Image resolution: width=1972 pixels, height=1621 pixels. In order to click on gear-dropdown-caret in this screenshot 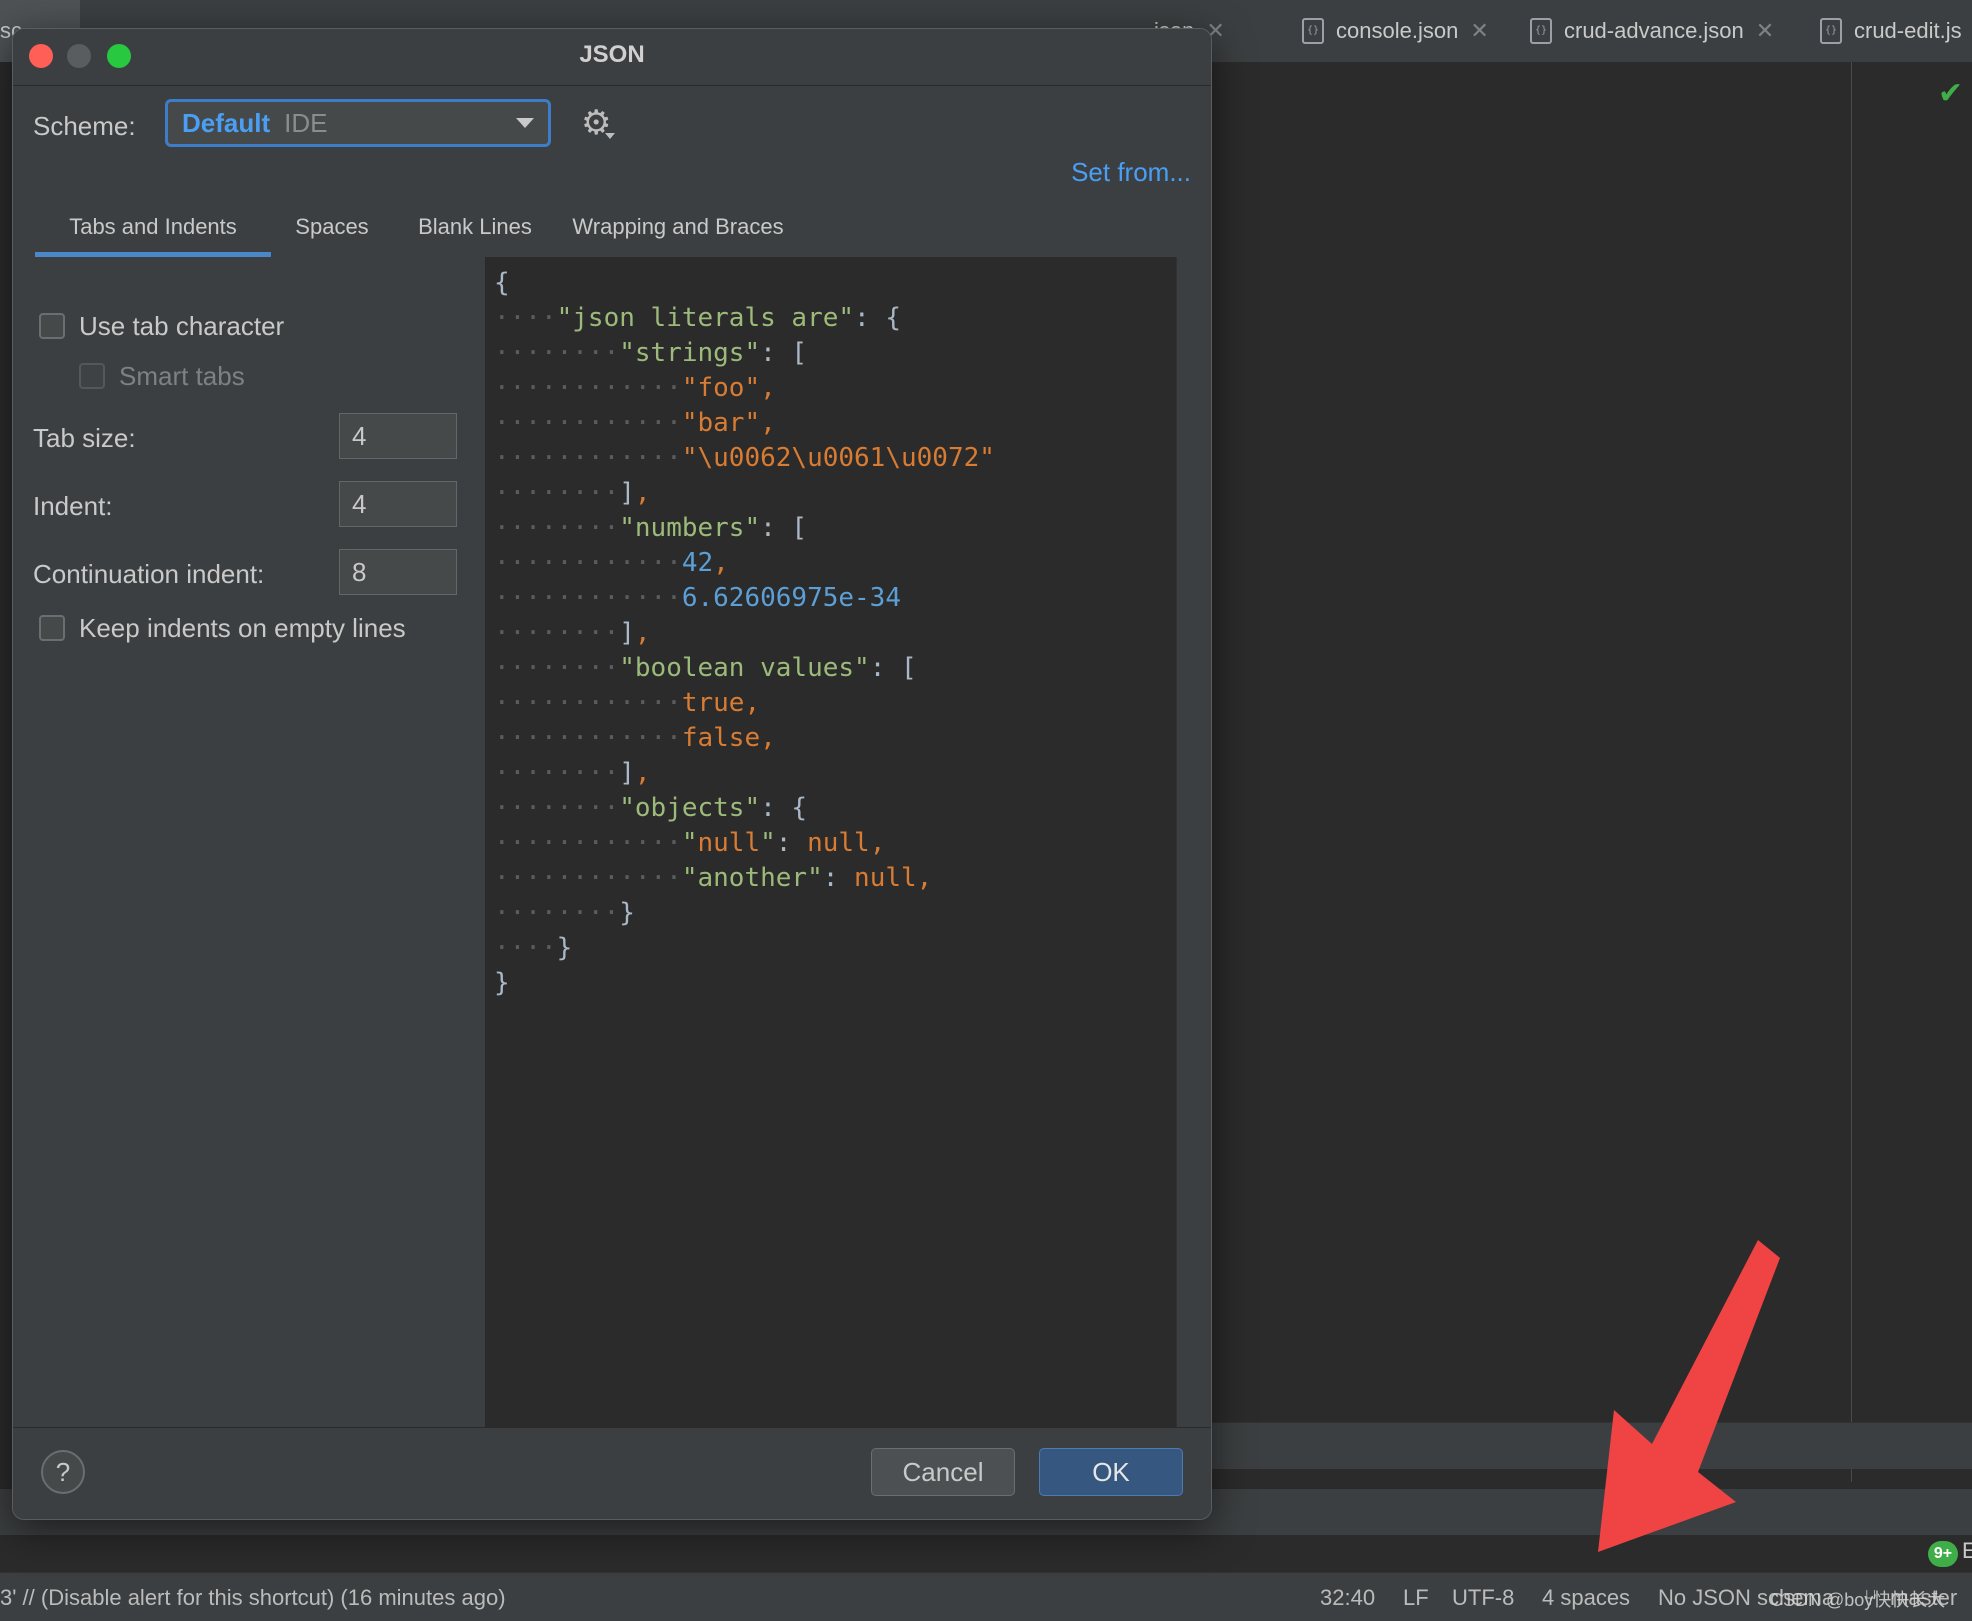, I will do `click(610, 136)`.